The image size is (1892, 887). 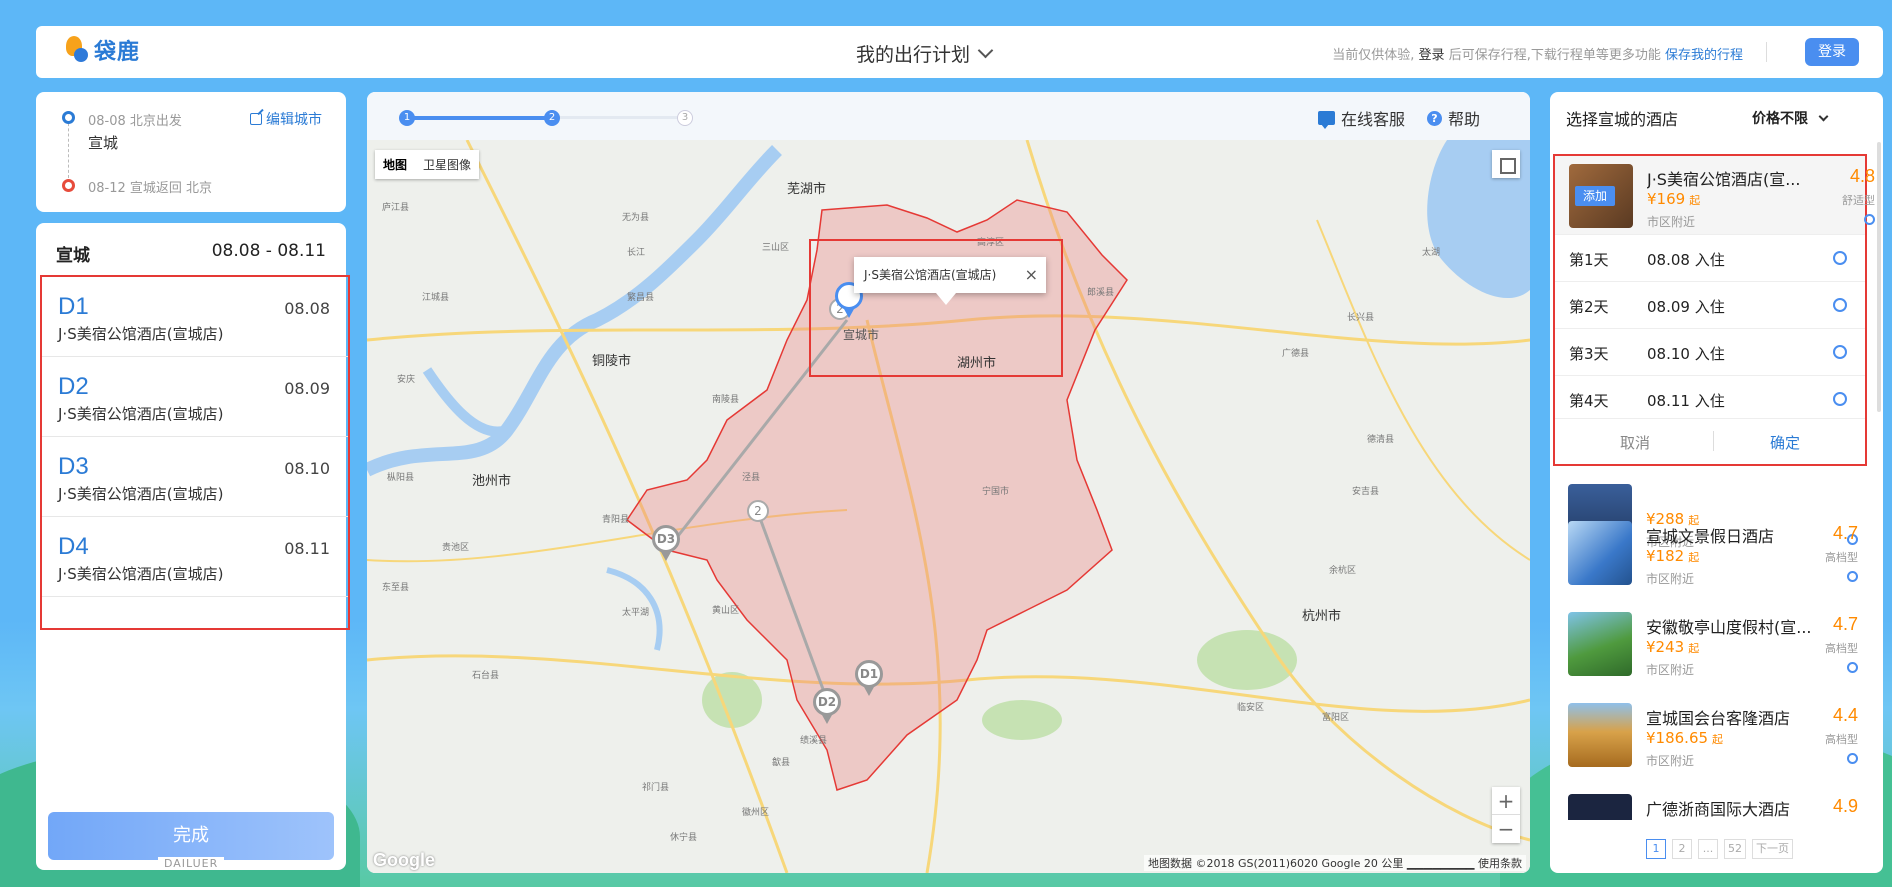 What do you see at coordinates (1832, 52) in the screenshot?
I see `login-button: 登录` at bounding box center [1832, 52].